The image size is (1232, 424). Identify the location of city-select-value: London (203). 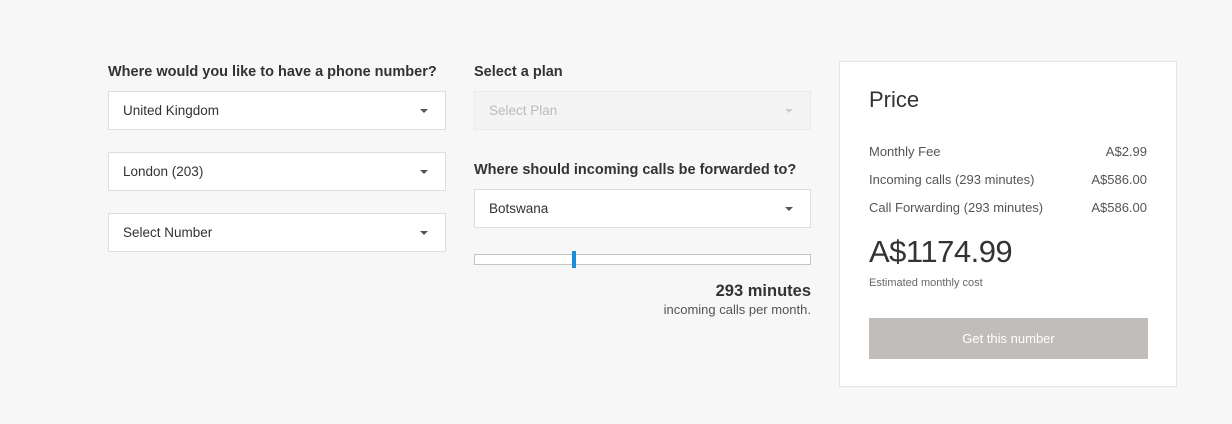
(163, 171).